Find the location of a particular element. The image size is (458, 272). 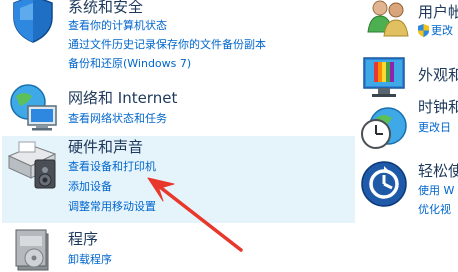

users-icon is located at coordinates (388, 18).